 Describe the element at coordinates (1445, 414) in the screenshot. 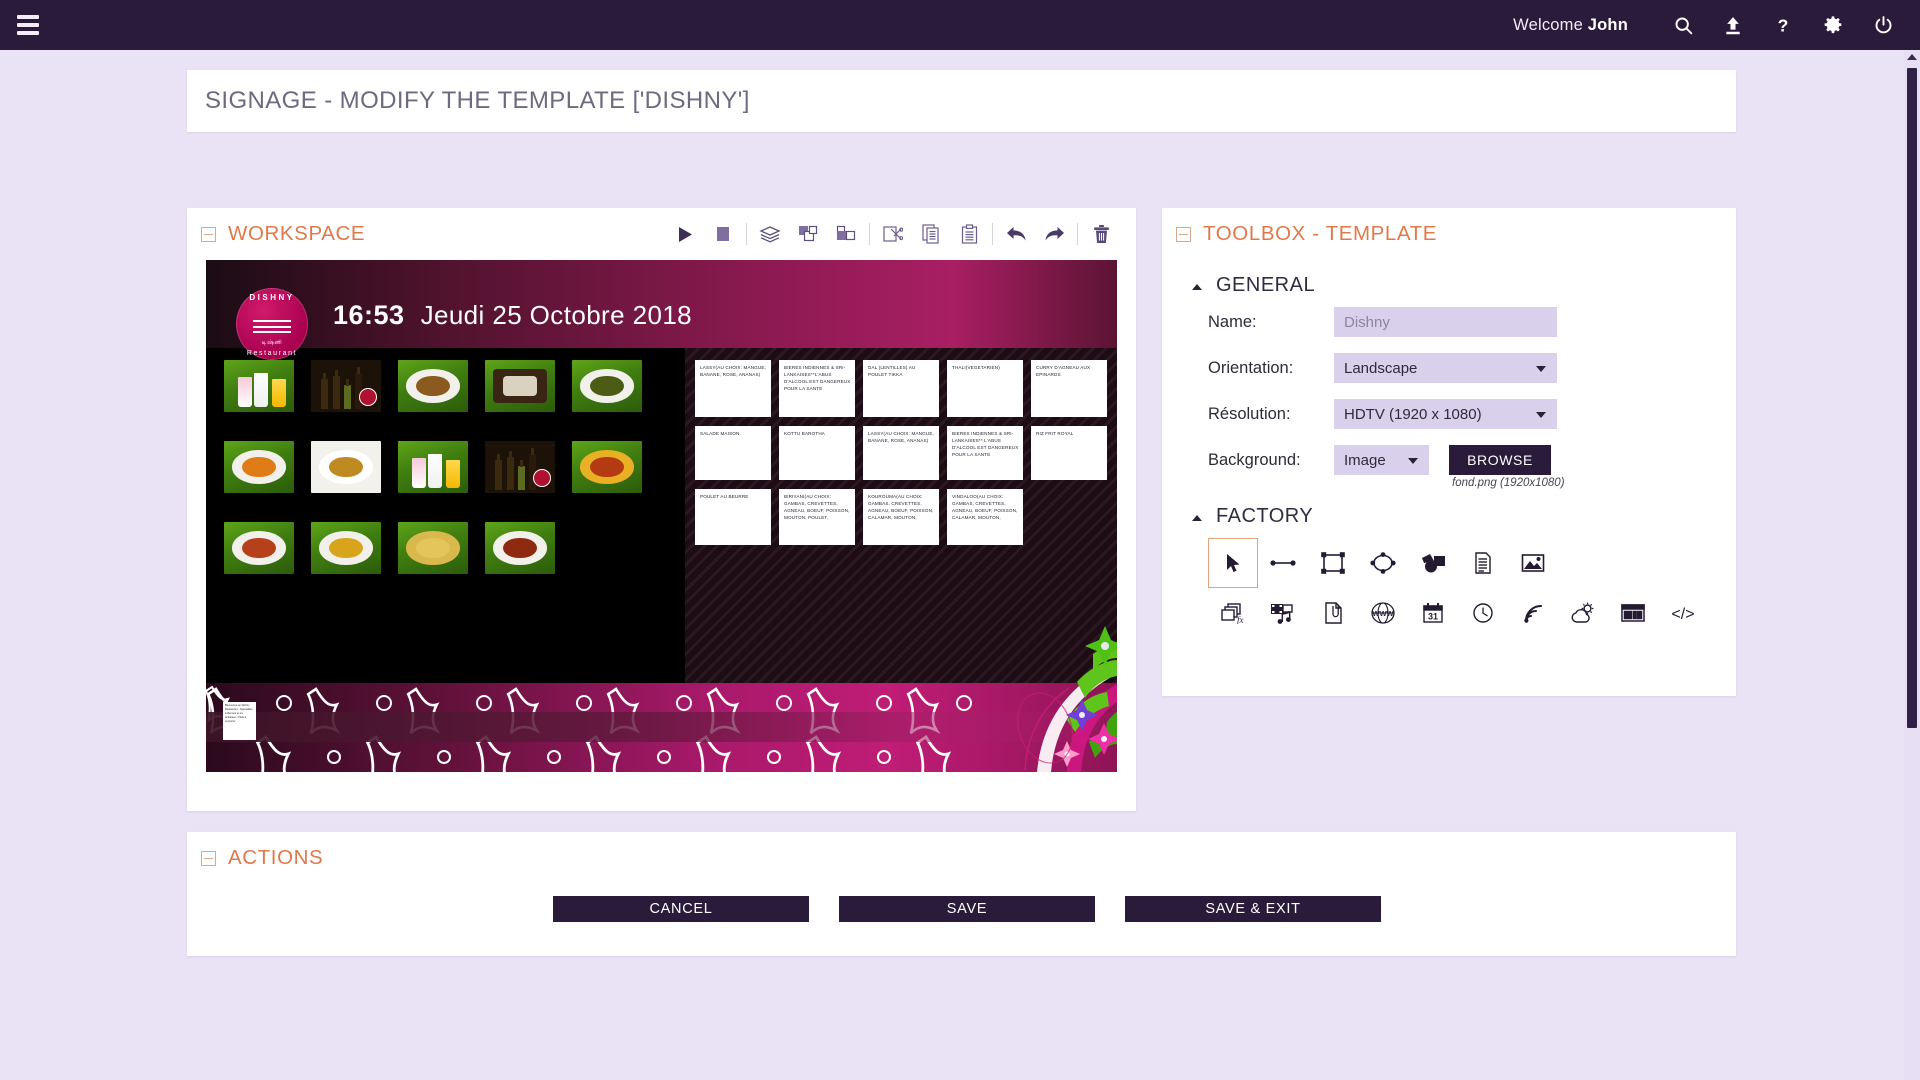

I see `resolution-select: HDTV (1920 x 1080)` at that location.